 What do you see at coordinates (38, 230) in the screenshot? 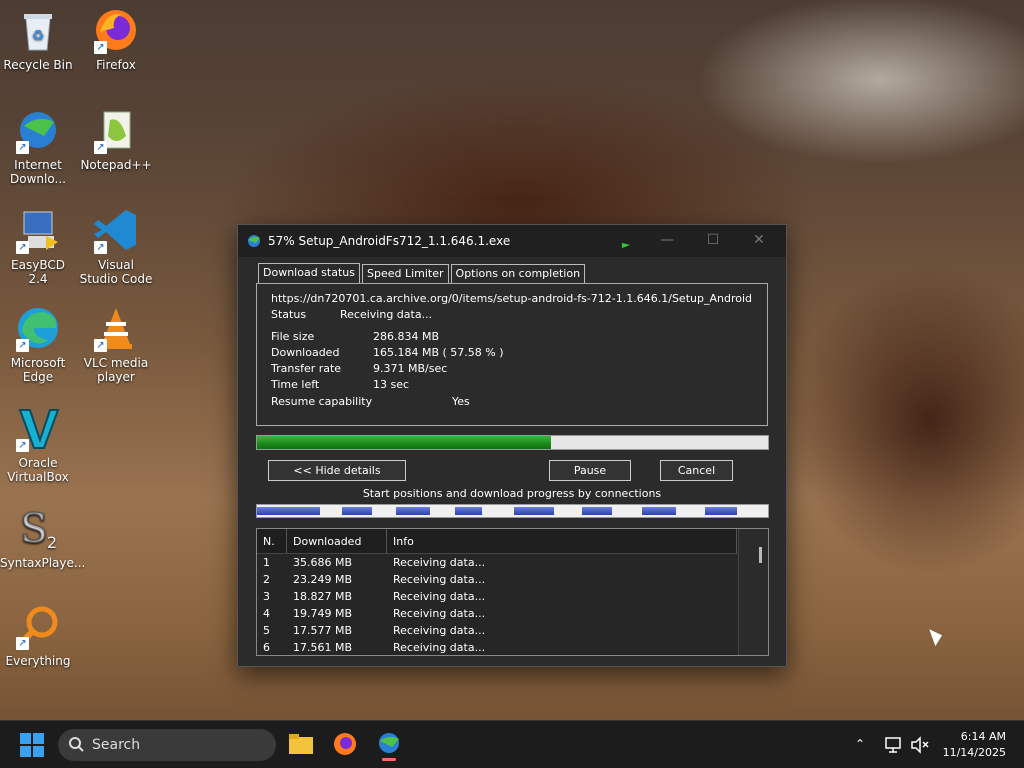
I see `easybcd-icon: ↗` at bounding box center [38, 230].